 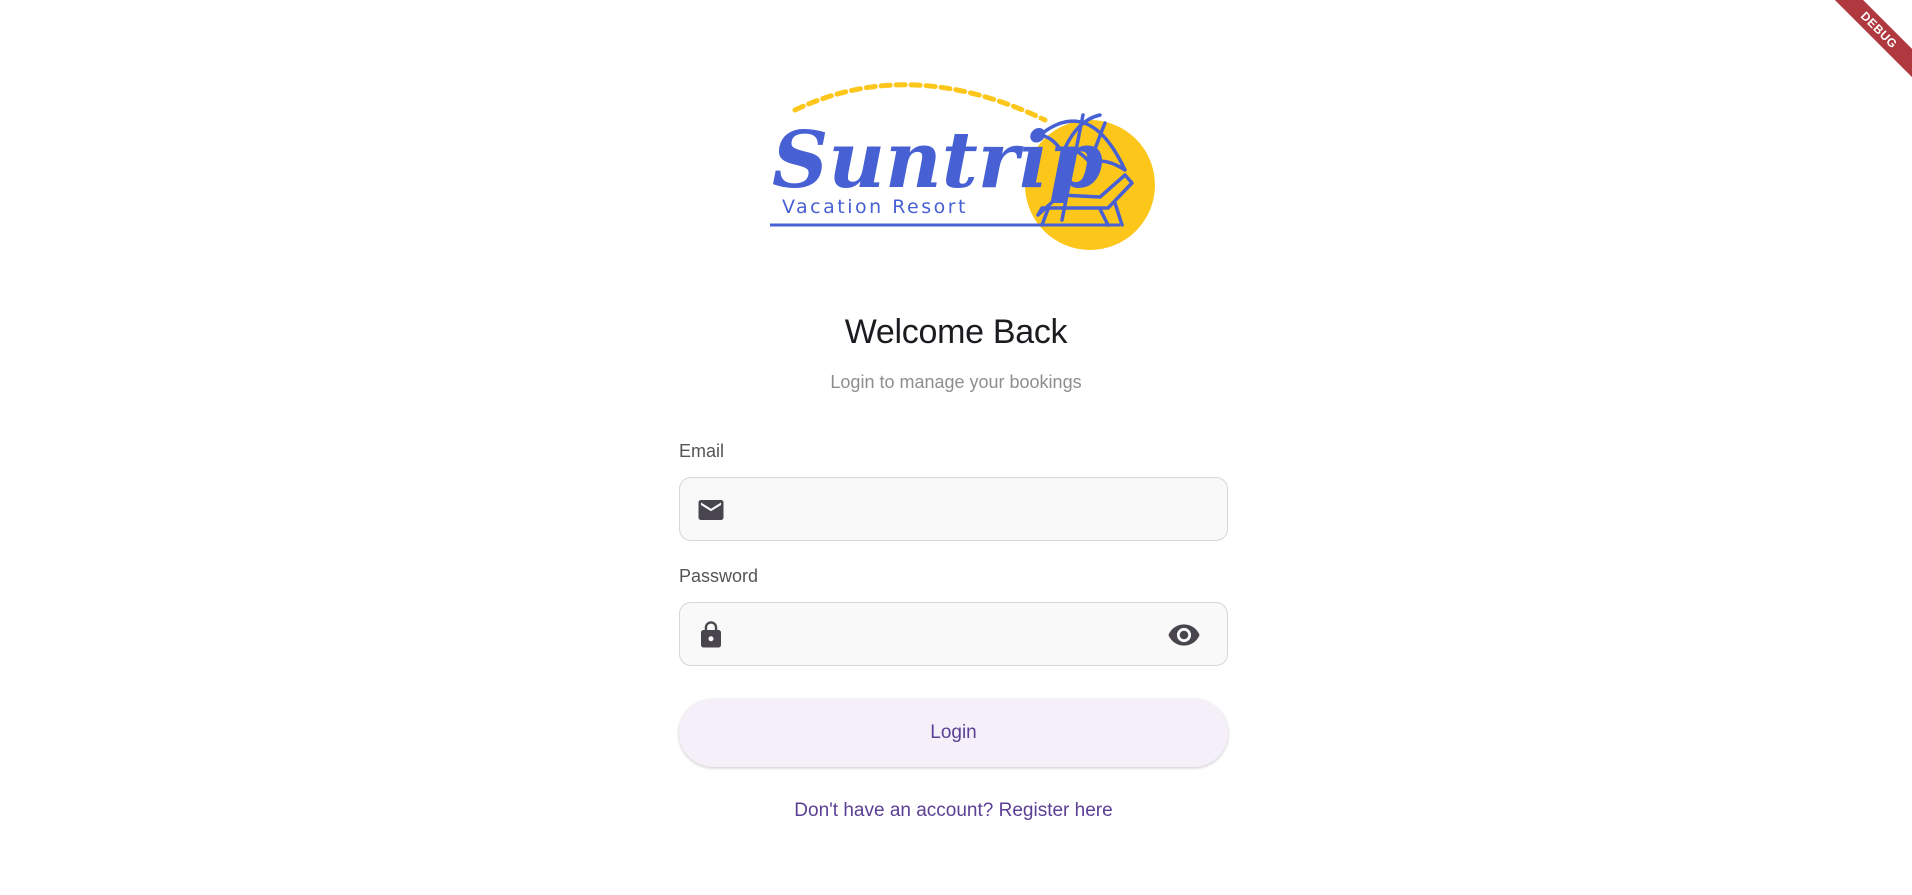 I want to click on debug-banner-label: DEBUG, so click(x=1868, y=42).